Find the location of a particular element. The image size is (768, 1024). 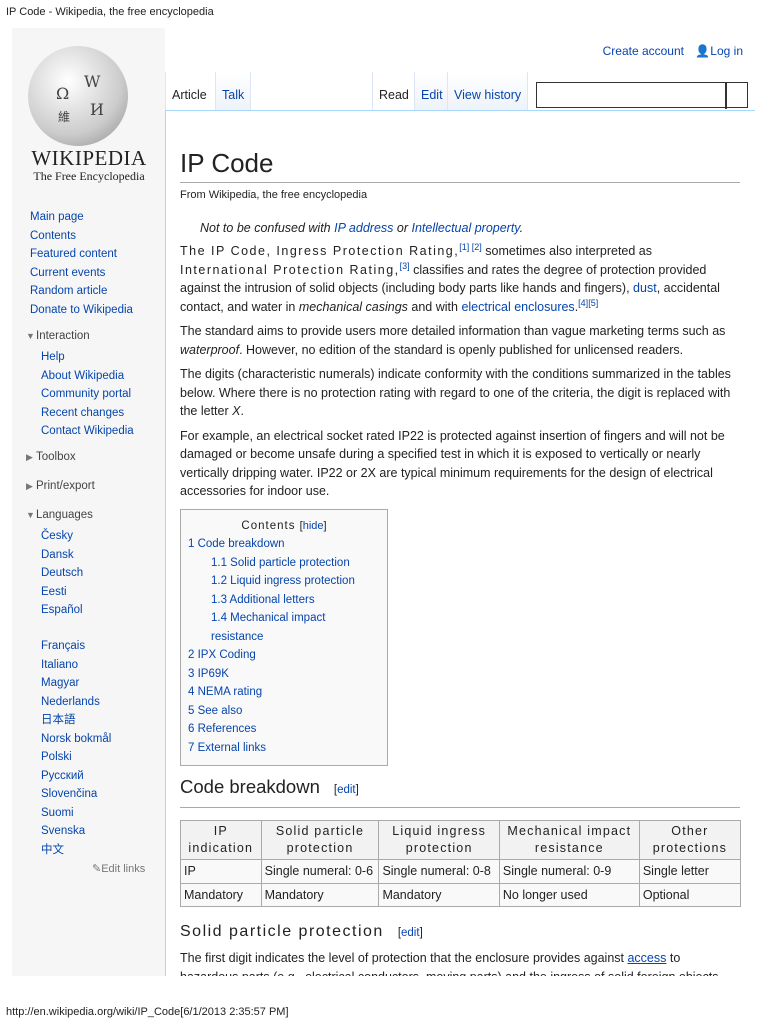

search-button is located at coordinates (736, 96).